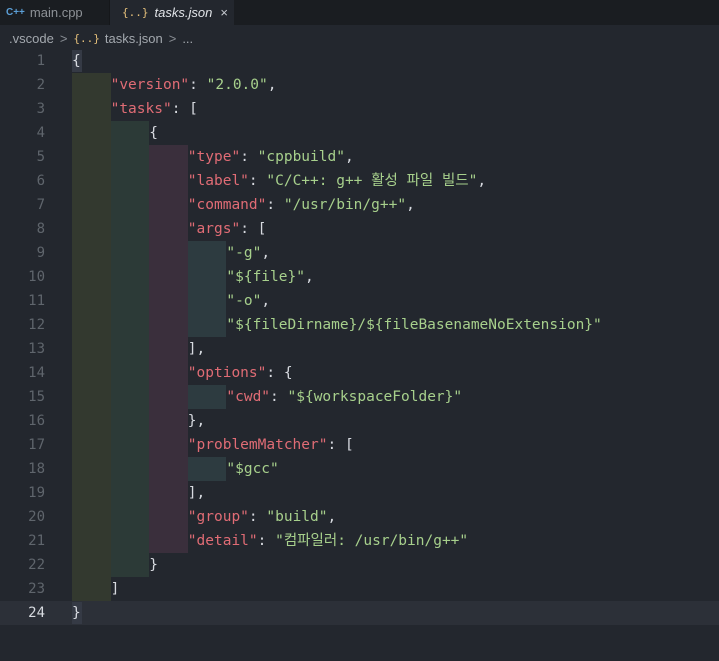  What do you see at coordinates (359, 61) in the screenshot?
I see `code-line: 1{` at bounding box center [359, 61].